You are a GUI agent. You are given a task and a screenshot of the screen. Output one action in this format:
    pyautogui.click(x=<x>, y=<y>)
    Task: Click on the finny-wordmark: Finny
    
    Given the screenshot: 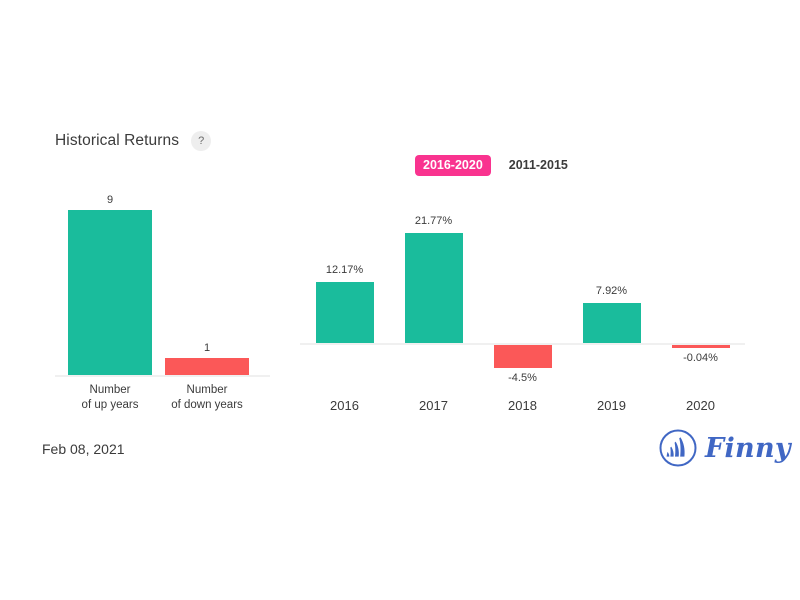 What is the action you would take?
    pyautogui.click(x=748, y=448)
    